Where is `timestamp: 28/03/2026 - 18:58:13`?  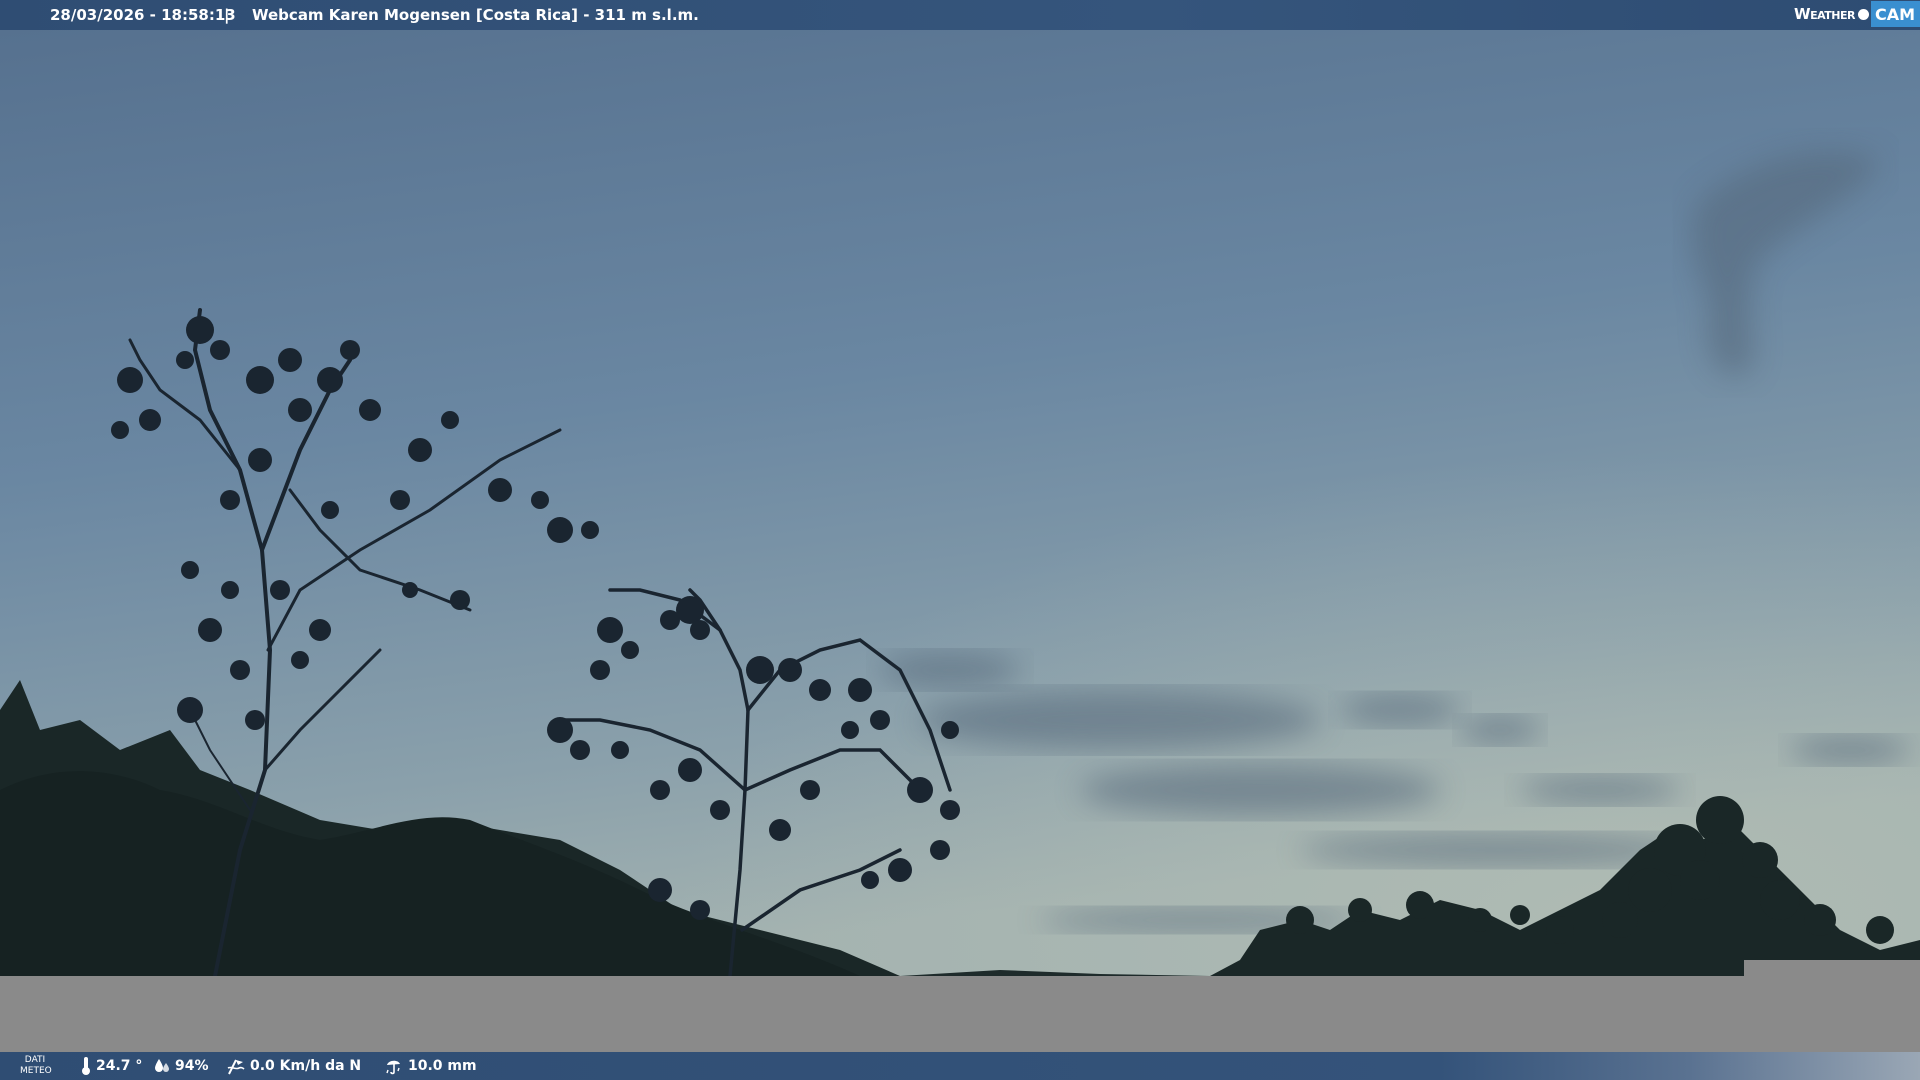 timestamp: 28/03/2026 - 18:58:13 is located at coordinates (143, 15).